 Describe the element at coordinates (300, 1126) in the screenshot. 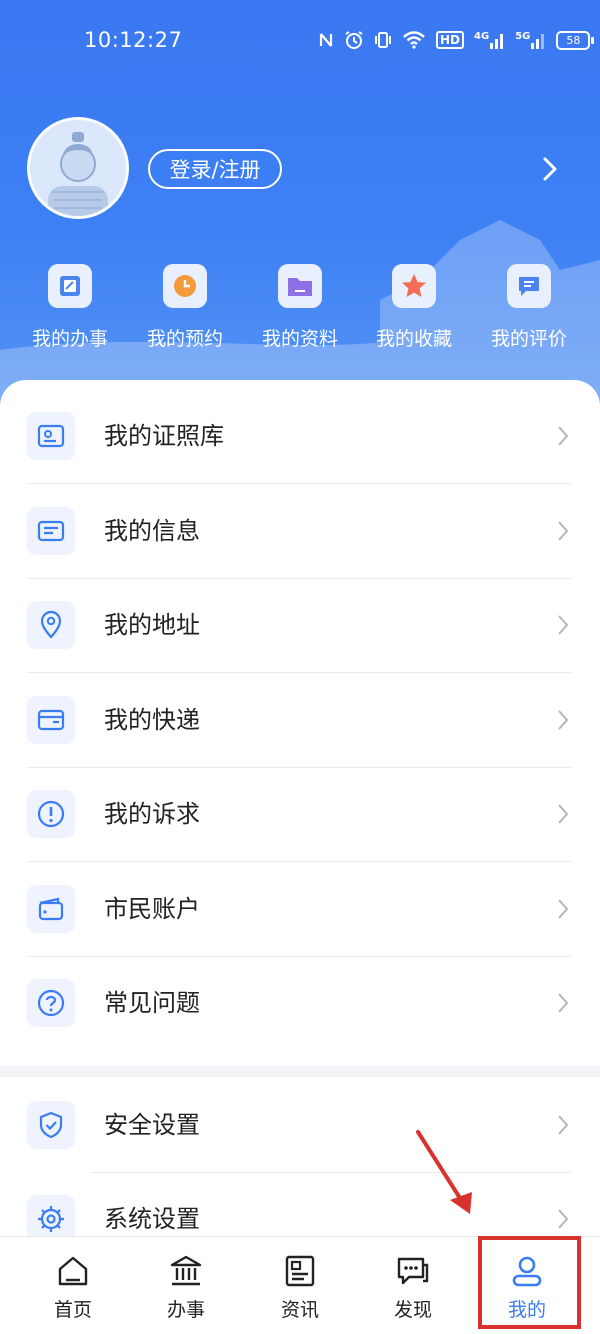

I see `menu-item-security-settings: 安全设置` at that location.